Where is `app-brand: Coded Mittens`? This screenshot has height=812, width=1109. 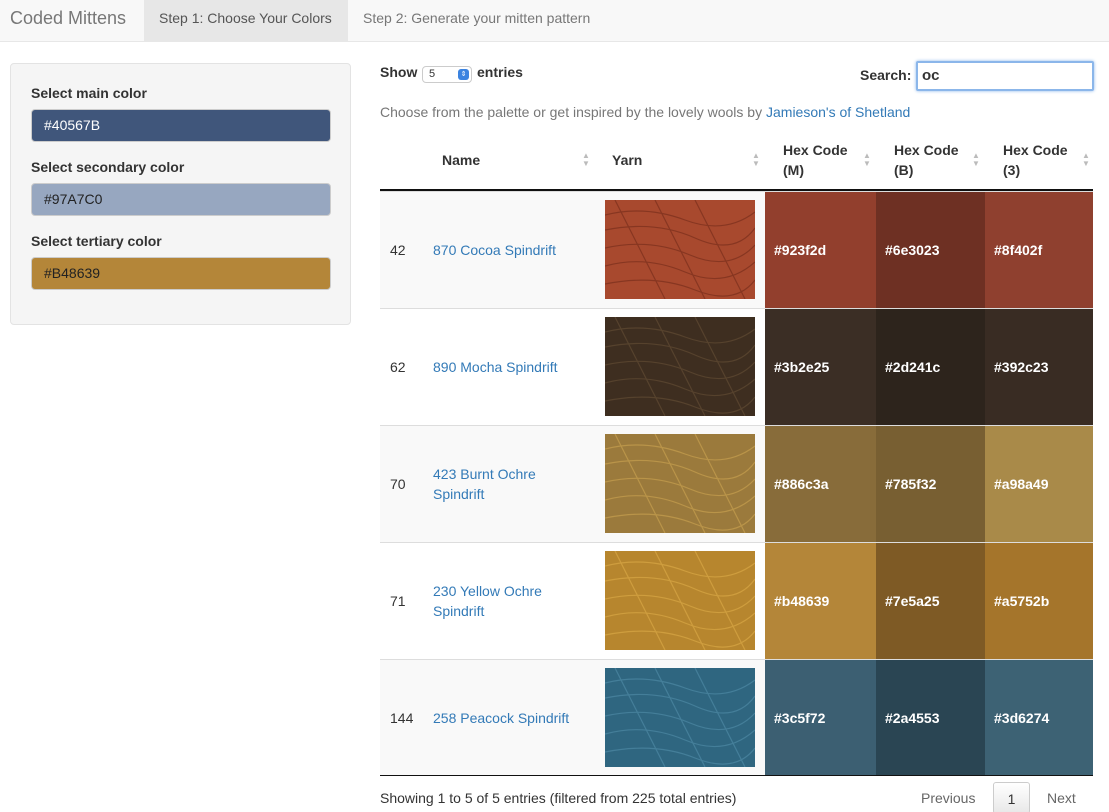 app-brand: Coded Mittens is located at coordinates (68, 18).